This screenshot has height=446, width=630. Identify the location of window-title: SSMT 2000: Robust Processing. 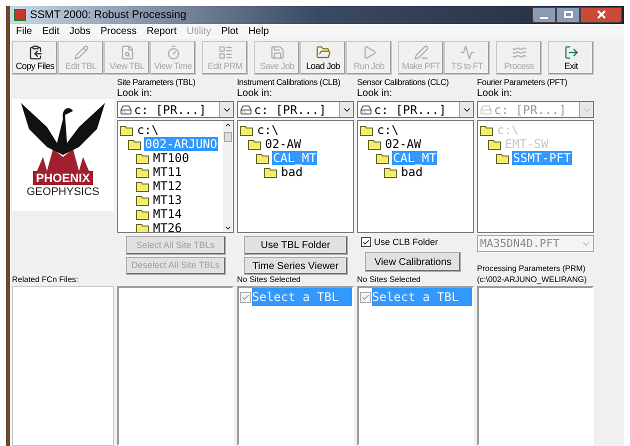
(108, 15).